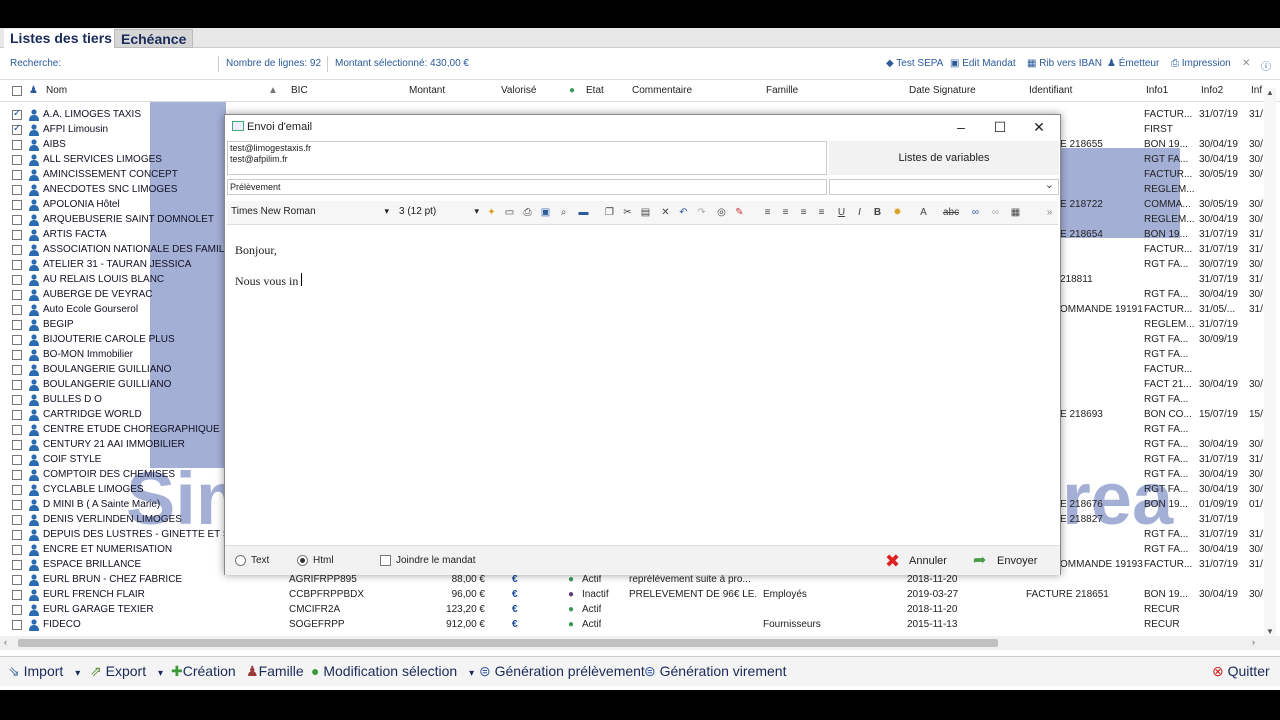 This screenshot has height=720, width=1280. I want to click on info-icon: ⓘ, so click(1266, 65).